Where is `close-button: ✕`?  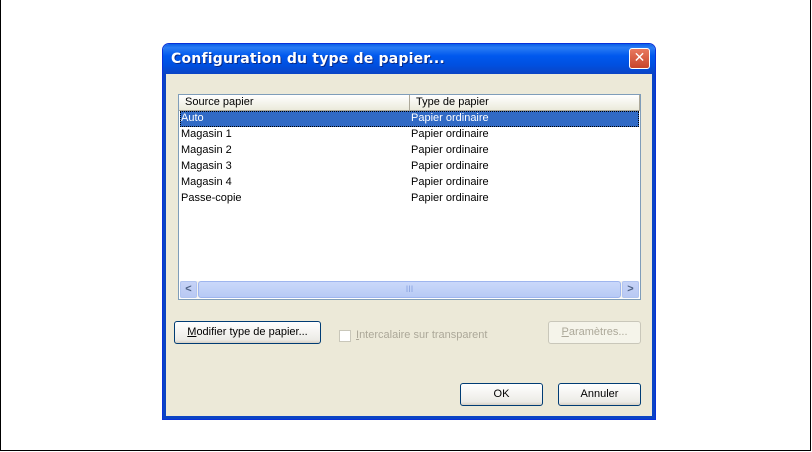 close-button: ✕ is located at coordinates (639, 58).